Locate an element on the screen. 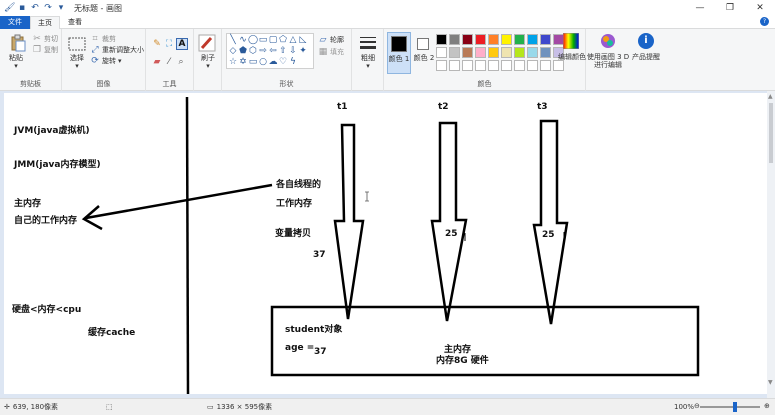  callout-cloud-shape-icon: ☁ is located at coordinates (273, 62).